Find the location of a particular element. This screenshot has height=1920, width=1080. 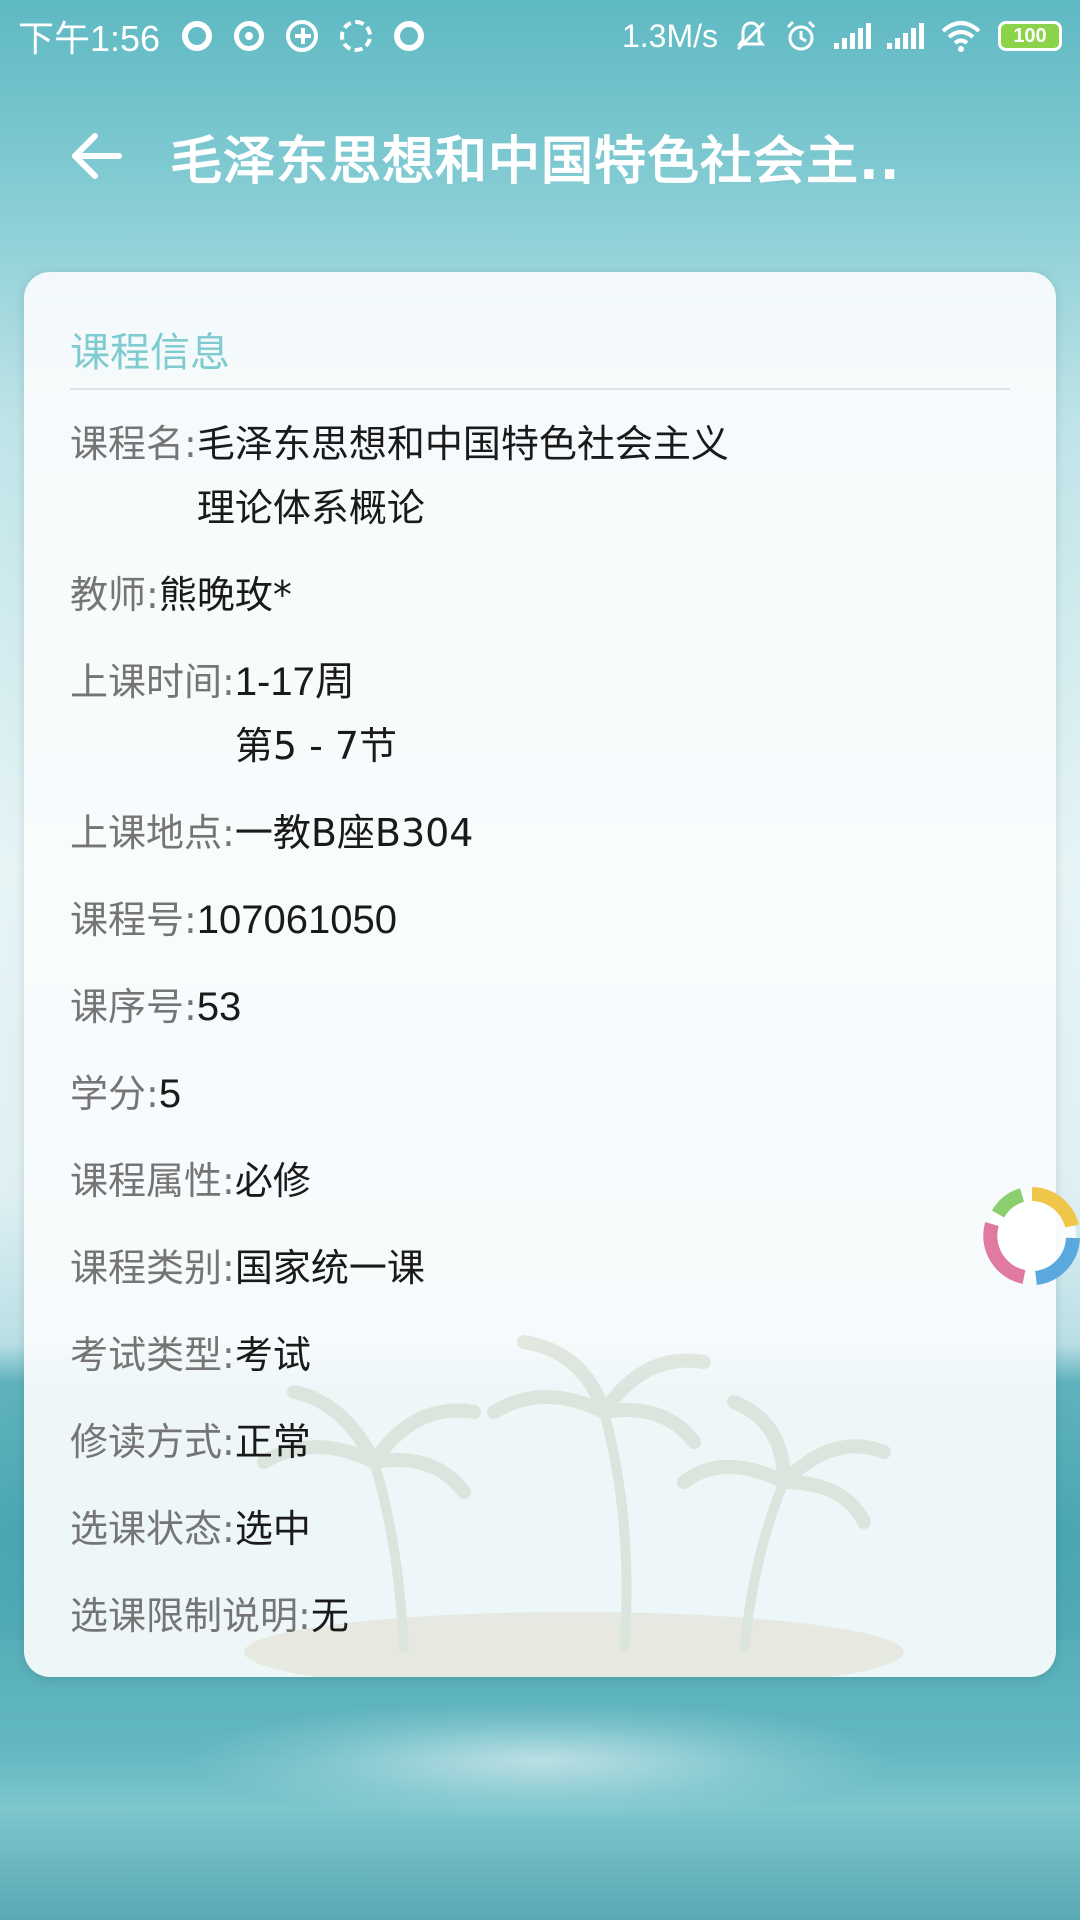

row-value: 1-17周 第5 - 7节 is located at coordinates (316, 714).